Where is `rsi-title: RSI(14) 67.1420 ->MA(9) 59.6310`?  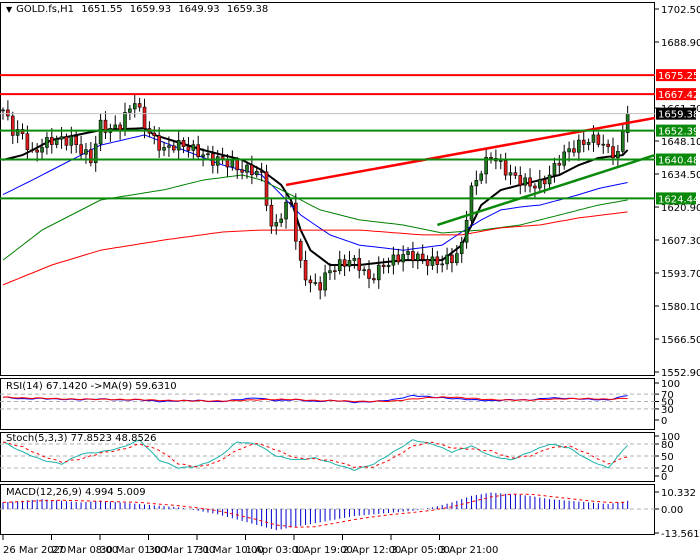 rsi-title: RSI(14) 67.1420 ->MA(9) 59.6310 is located at coordinates (91, 386).